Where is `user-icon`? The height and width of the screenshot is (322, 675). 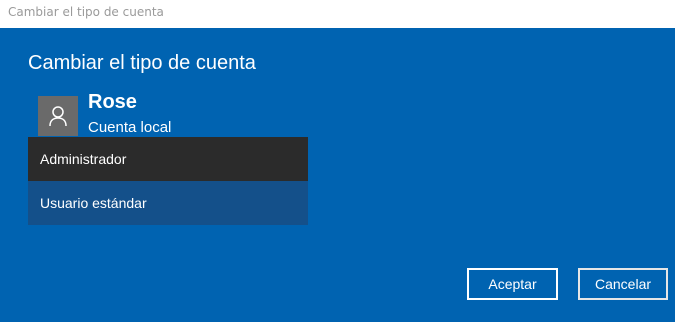
user-icon is located at coordinates (58, 116).